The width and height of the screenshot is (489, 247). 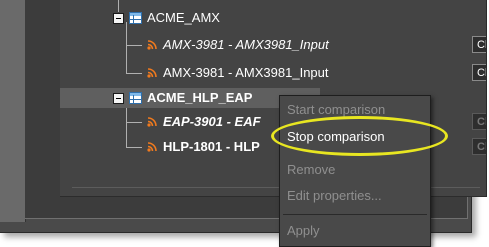 I want to click on menu-item-stop-comparison: Stop comparison, so click(x=355, y=137).